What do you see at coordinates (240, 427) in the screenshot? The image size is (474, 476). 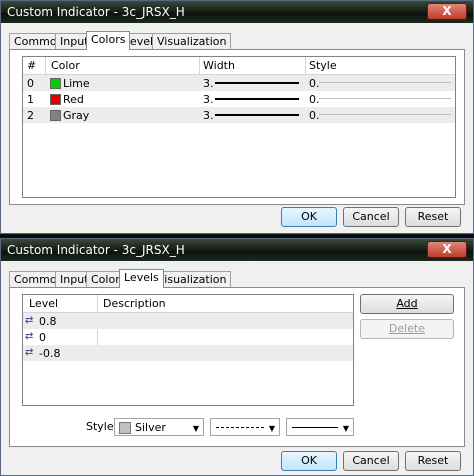 I see `dashed-line-sample` at bounding box center [240, 427].